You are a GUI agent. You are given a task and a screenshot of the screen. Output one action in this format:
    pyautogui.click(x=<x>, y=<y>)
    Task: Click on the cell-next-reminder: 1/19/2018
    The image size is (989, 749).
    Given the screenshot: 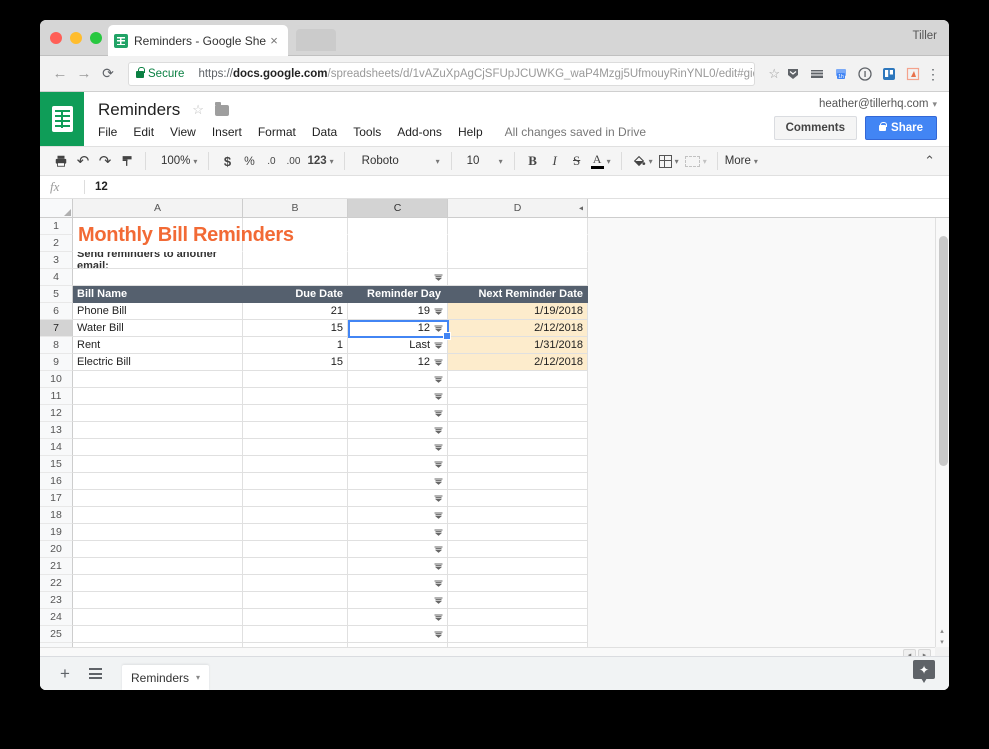 What is the action you would take?
    pyautogui.click(x=518, y=311)
    